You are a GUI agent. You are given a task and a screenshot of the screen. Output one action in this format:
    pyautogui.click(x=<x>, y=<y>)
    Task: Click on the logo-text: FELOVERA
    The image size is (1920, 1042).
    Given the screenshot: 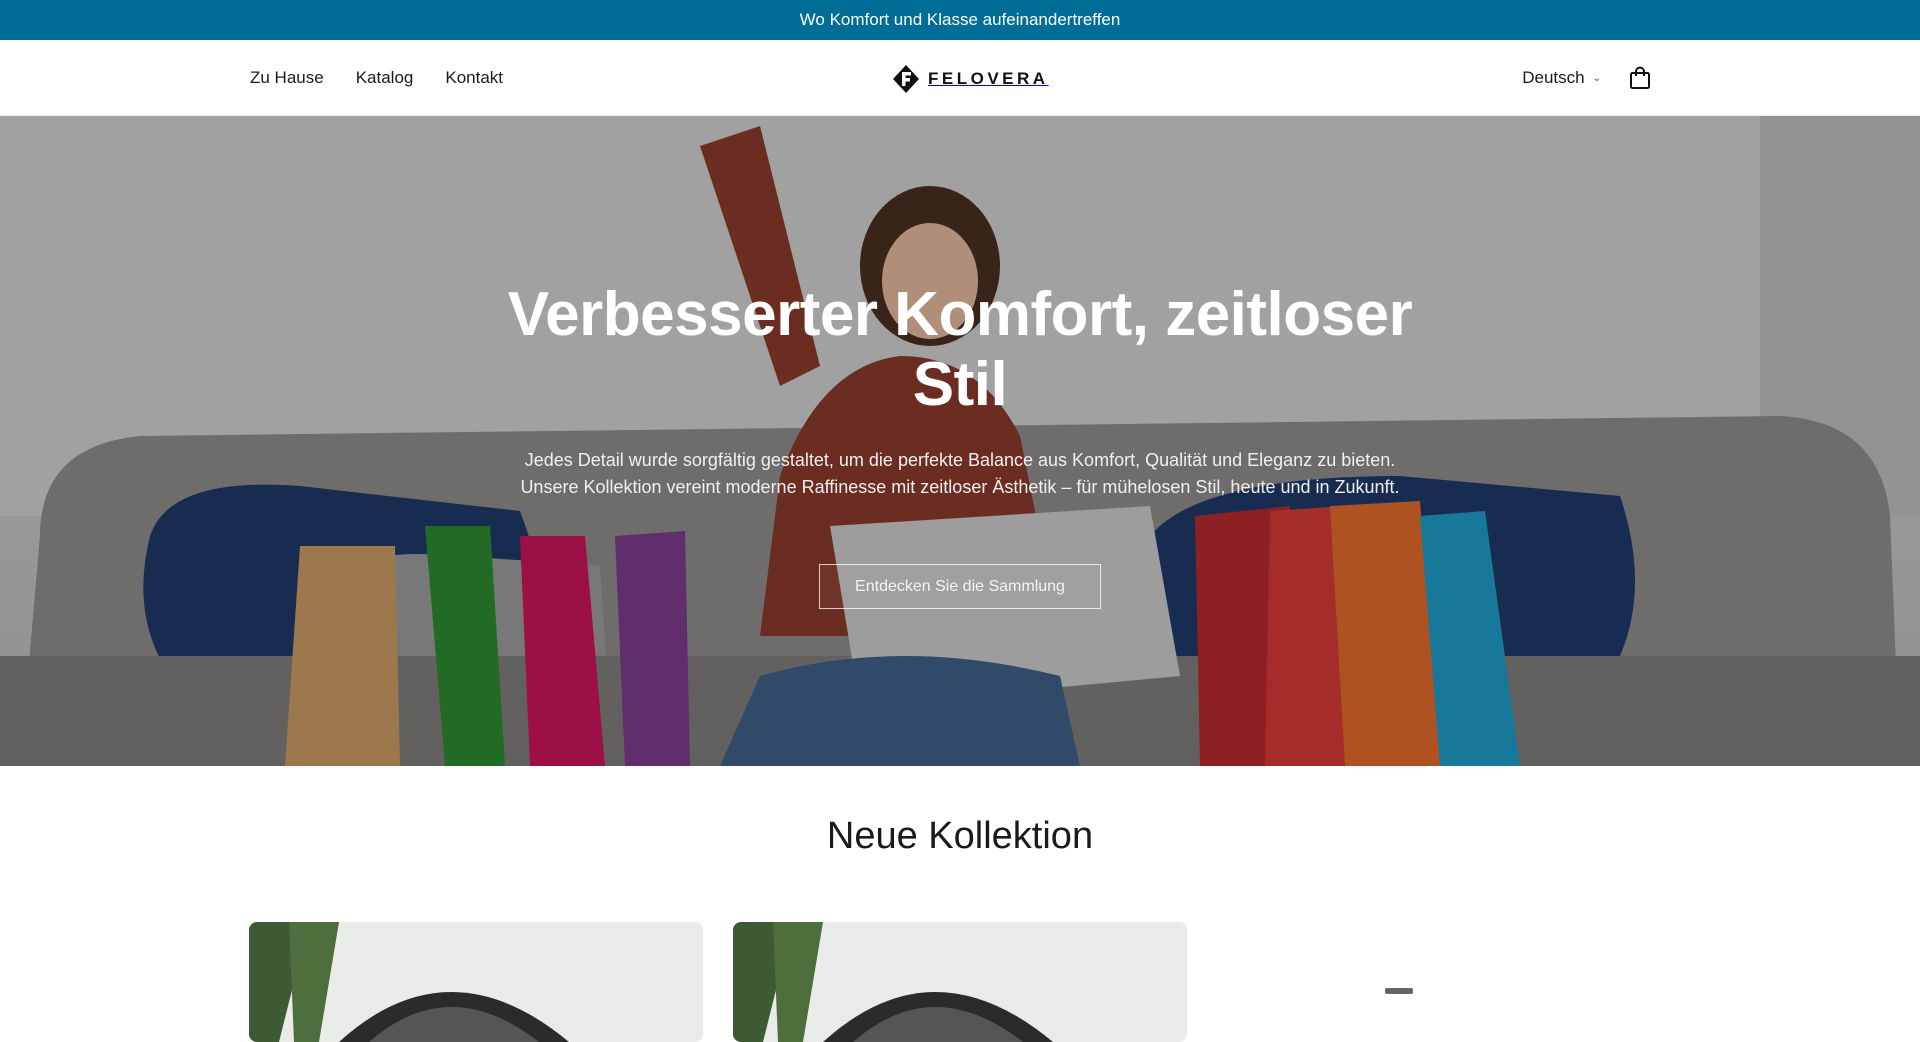 What is the action you would take?
    pyautogui.click(x=988, y=78)
    